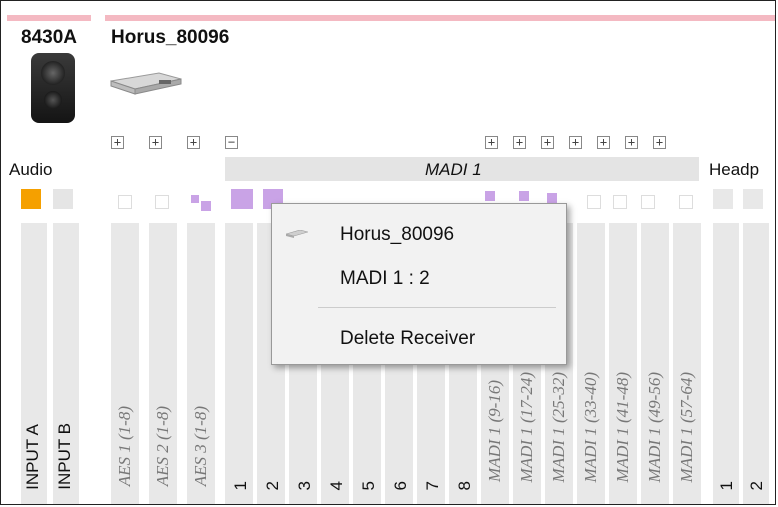 The height and width of the screenshot is (507, 778). Describe the element at coordinates (53, 88) in the screenshot. I see `speaker-icon` at that location.